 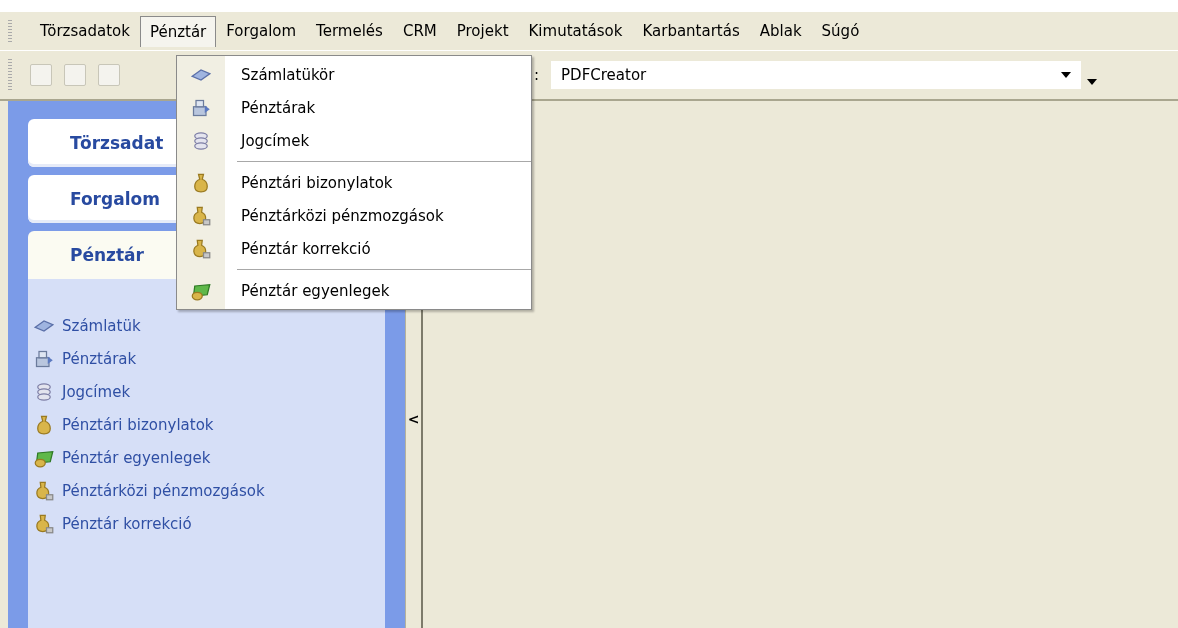 What do you see at coordinates (537, 75) in the screenshot?
I see `printer-label: :` at bounding box center [537, 75].